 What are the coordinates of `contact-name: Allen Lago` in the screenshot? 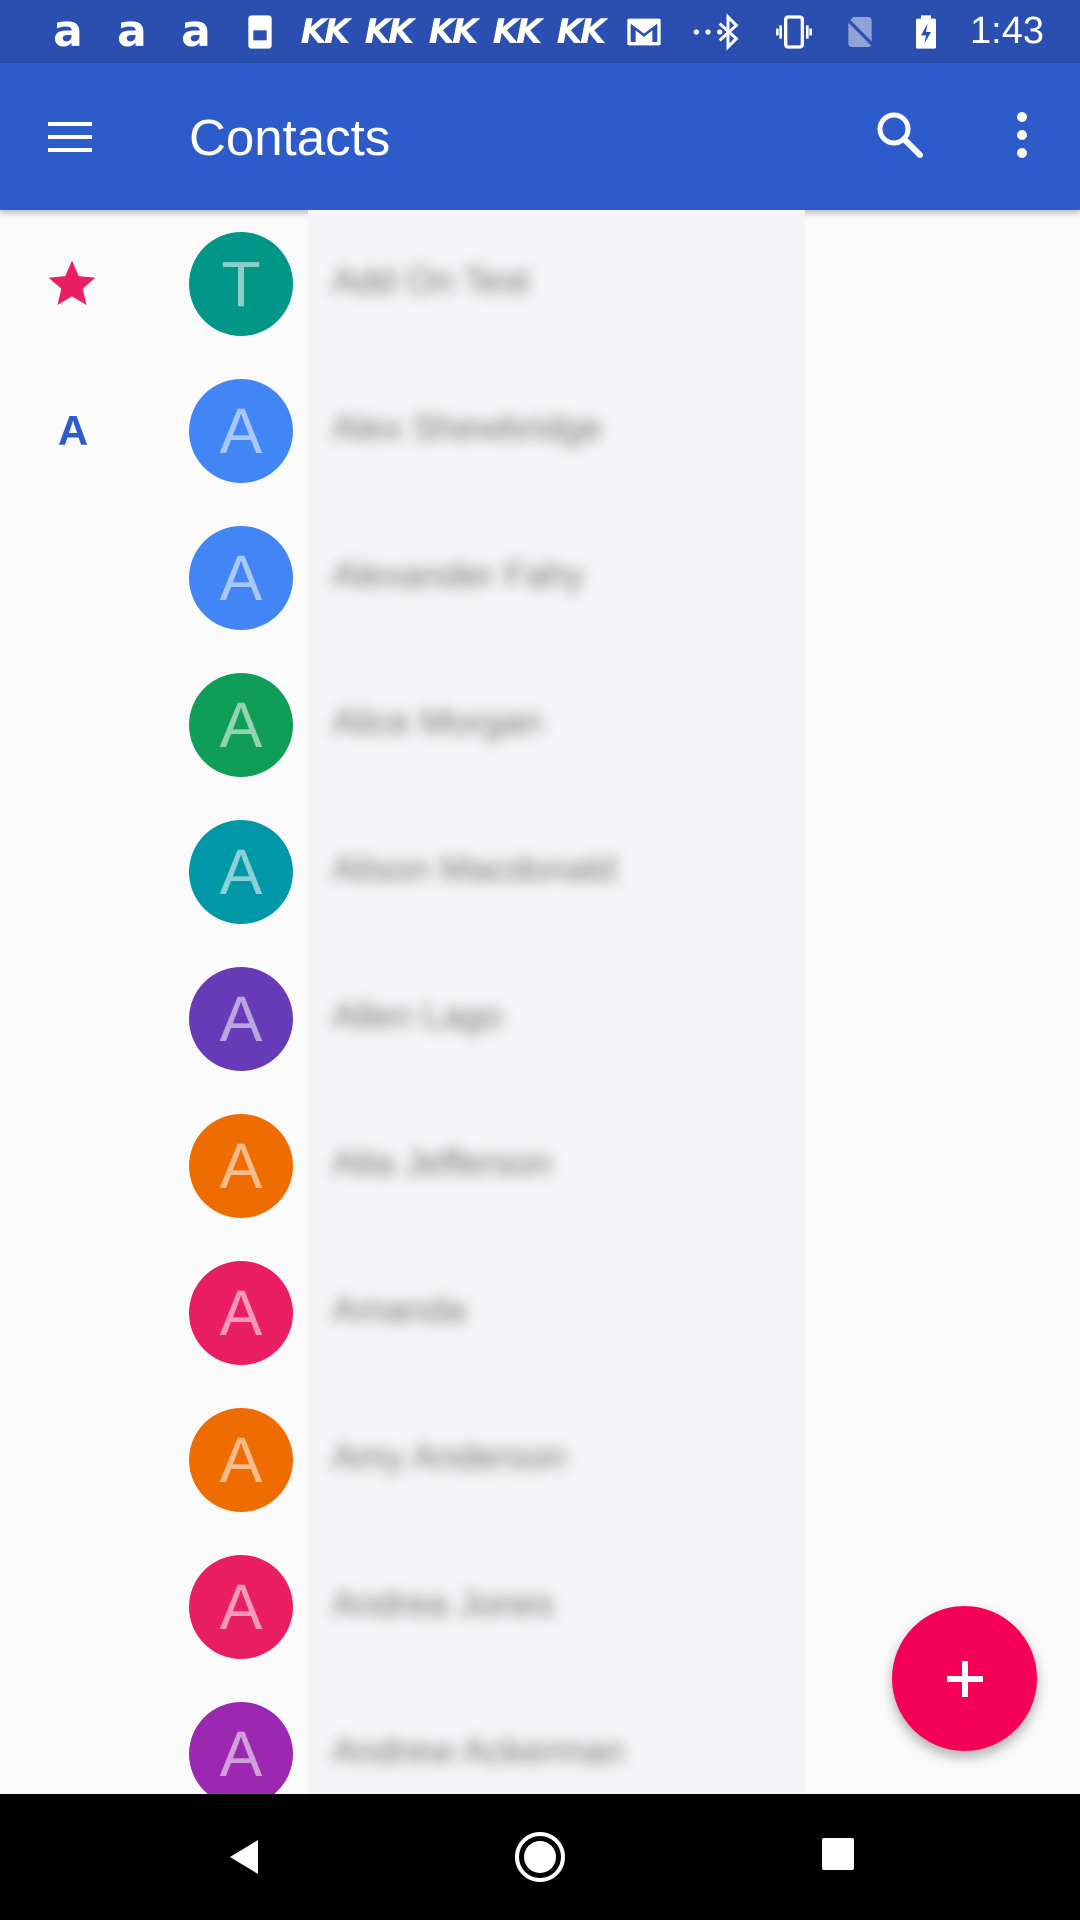 It's located at (417, 1015).